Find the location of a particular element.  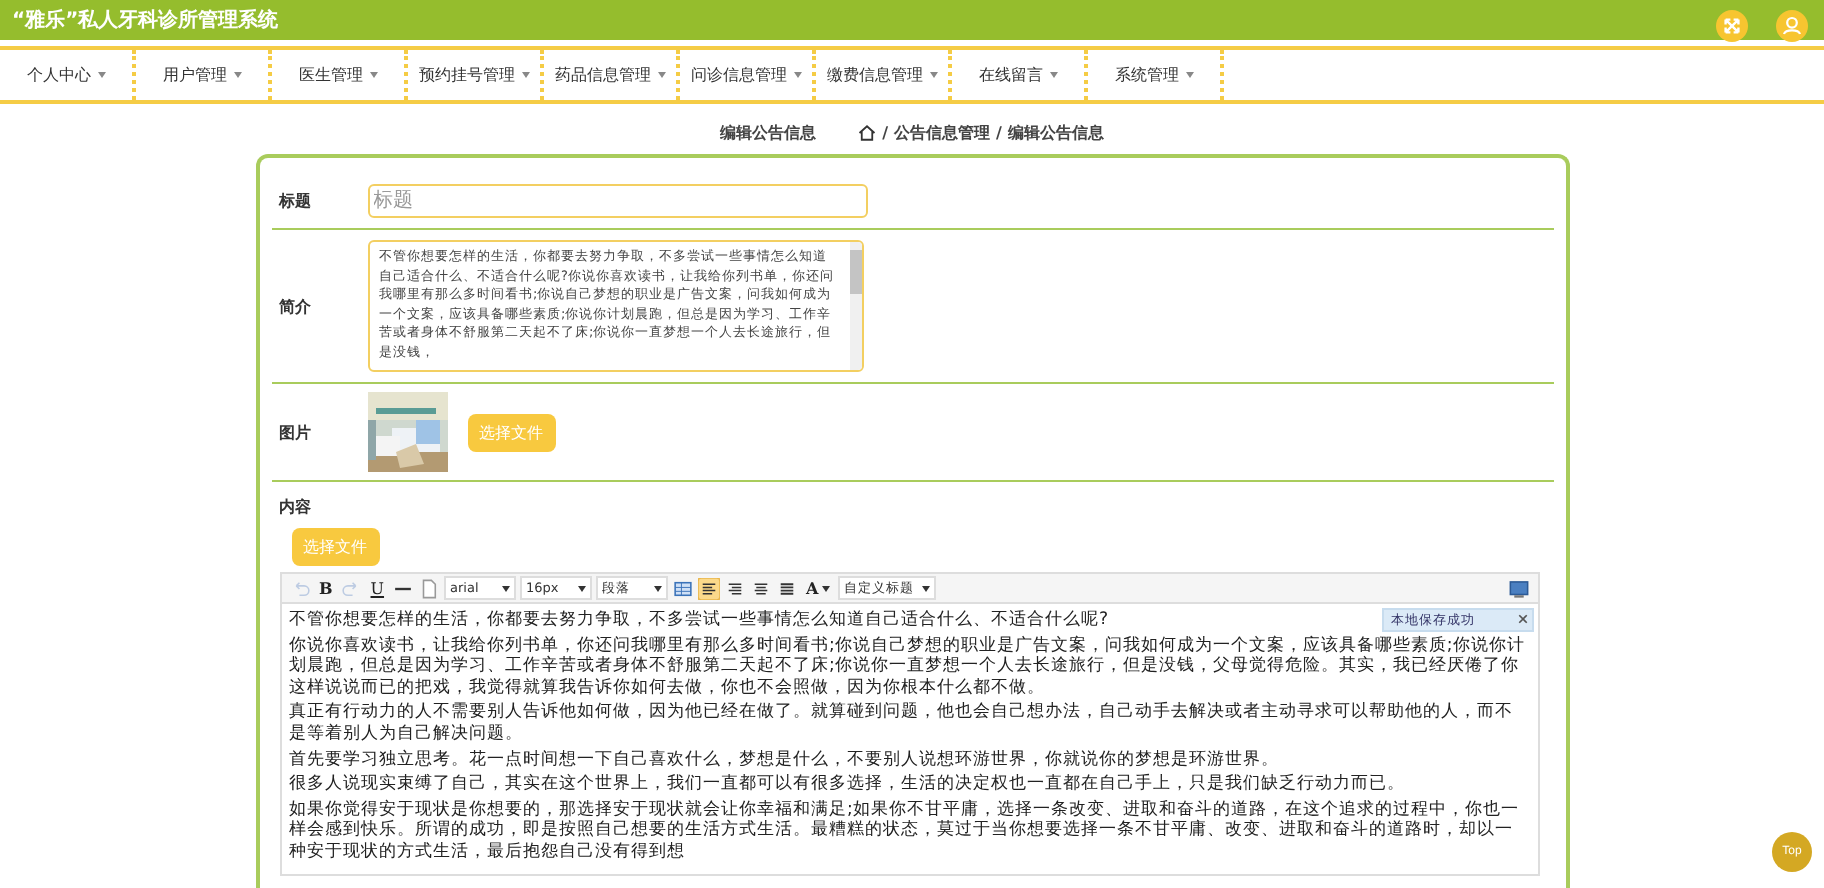

field-label: 简介 is located at coordinates (295, 306).